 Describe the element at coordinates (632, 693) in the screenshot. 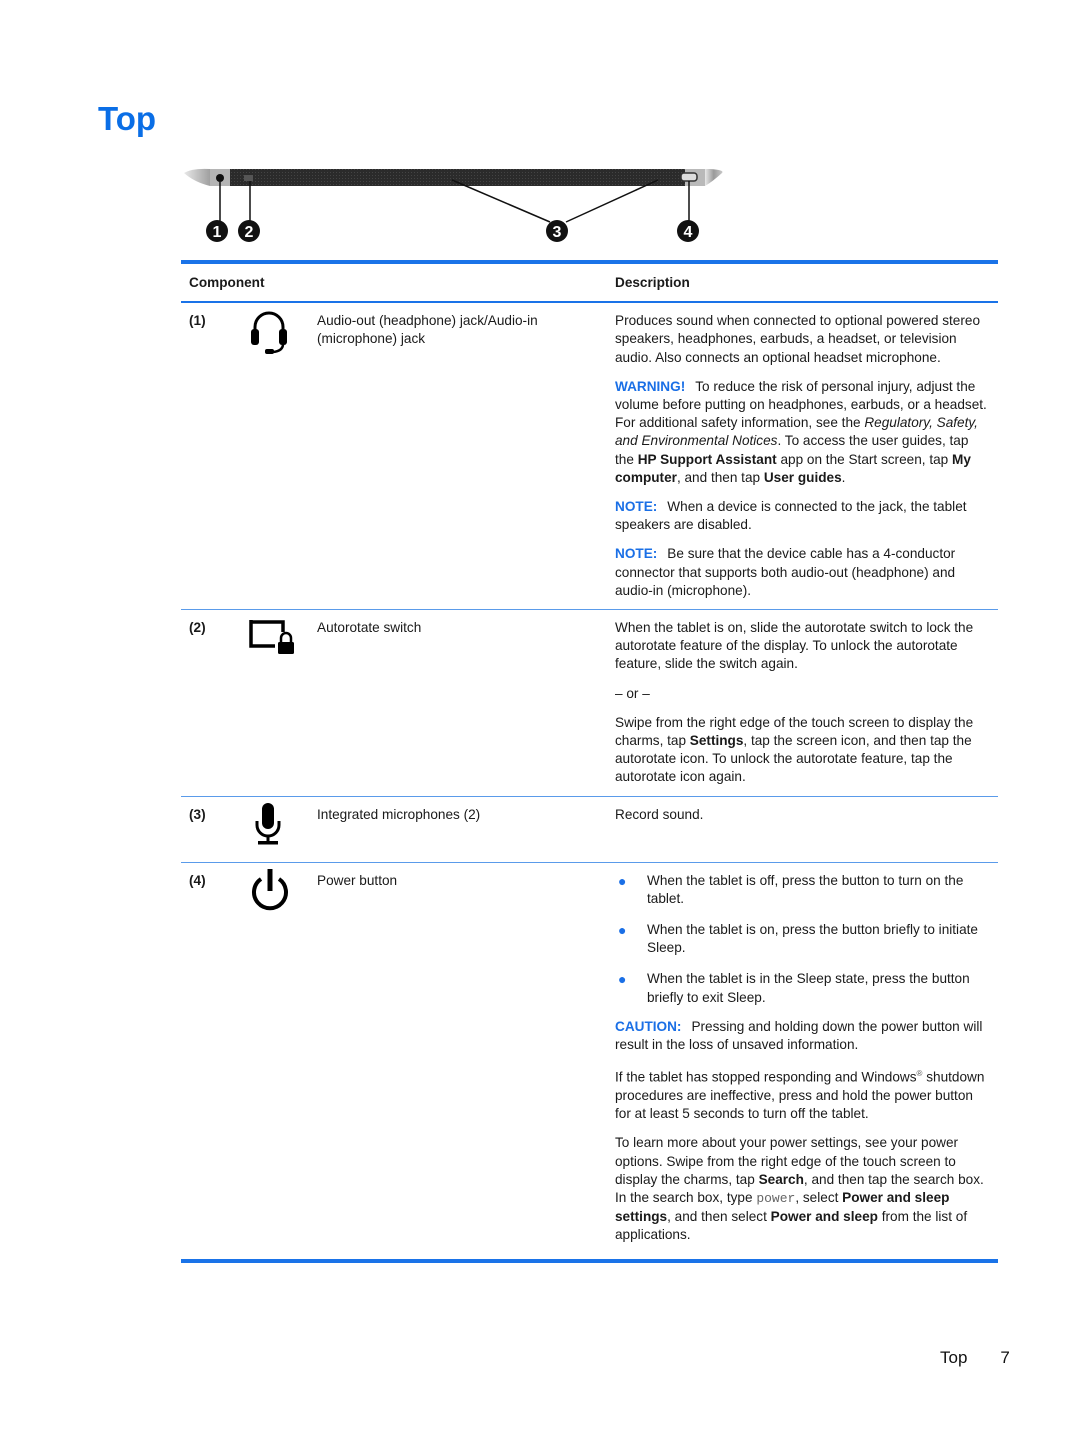

I see `or-separator: – or –` at that location.